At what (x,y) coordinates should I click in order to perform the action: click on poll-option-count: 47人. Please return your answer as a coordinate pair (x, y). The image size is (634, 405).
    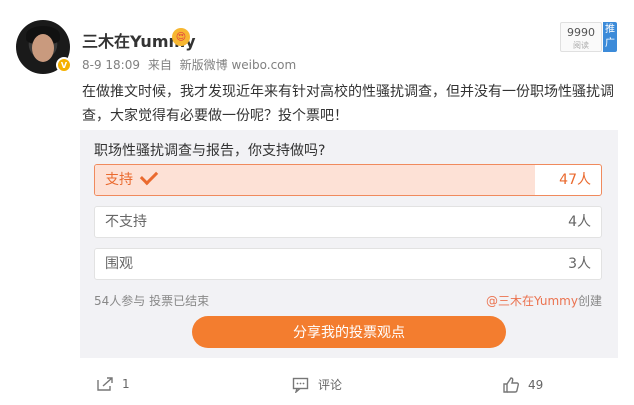
    Looking at the image, I should click on (575, 180).